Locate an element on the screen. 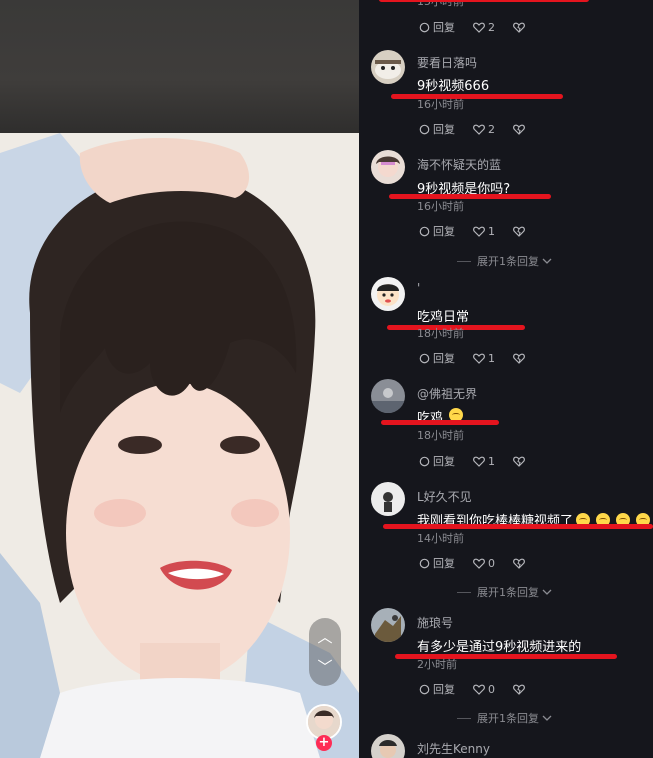 This screenshot has height=758, width=653. comment-username: 施琅号 is located at coordinates (435, 622).